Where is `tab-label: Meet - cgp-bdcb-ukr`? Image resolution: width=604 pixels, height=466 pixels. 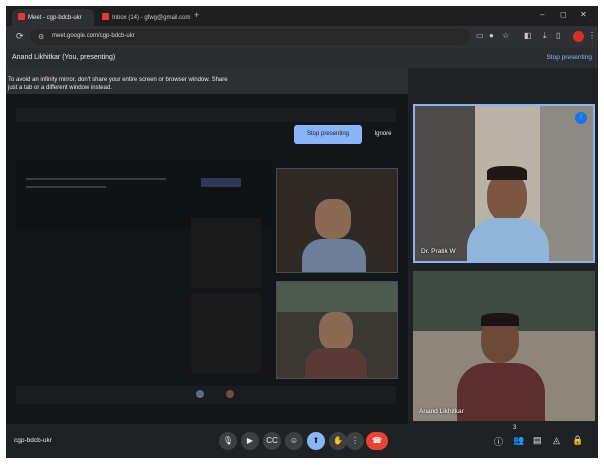
tab-label: Meet - cgp-bdcb-ukr is located at coordinates (55, 18).